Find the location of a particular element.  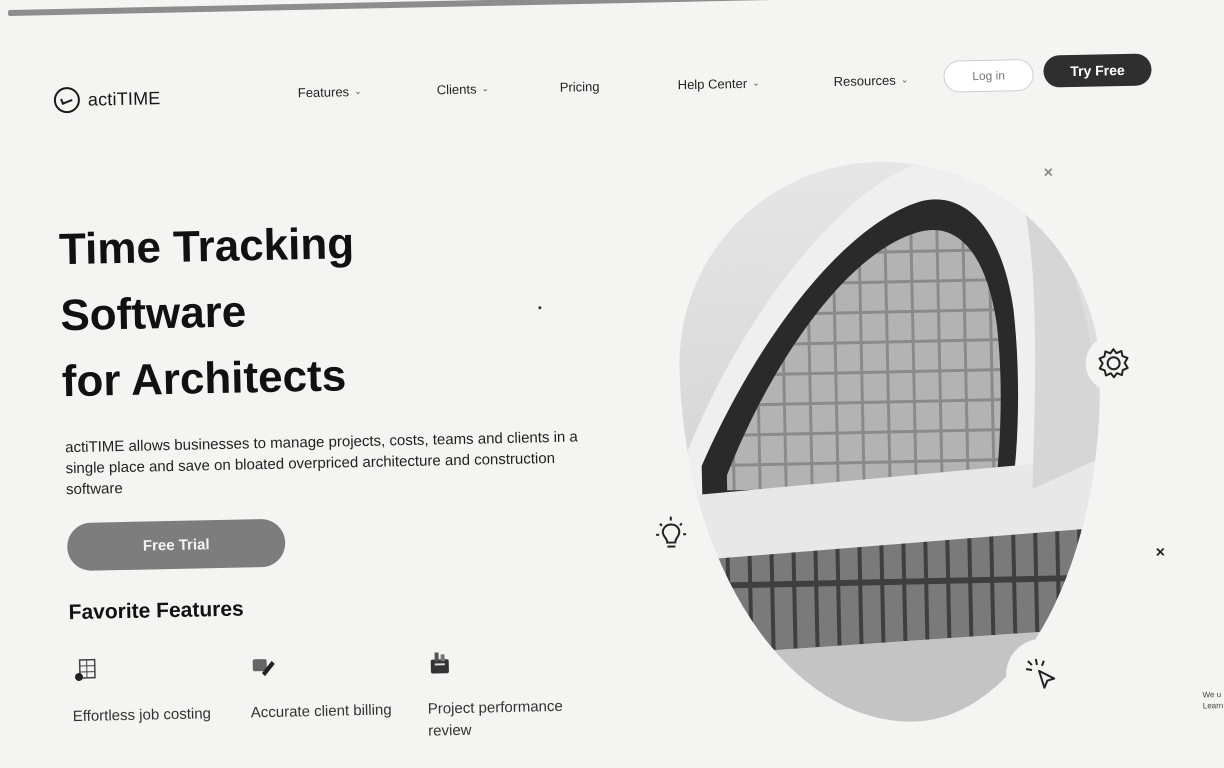

page-title: Time Tracking Software for Architects is located at coordinates (207, 313).